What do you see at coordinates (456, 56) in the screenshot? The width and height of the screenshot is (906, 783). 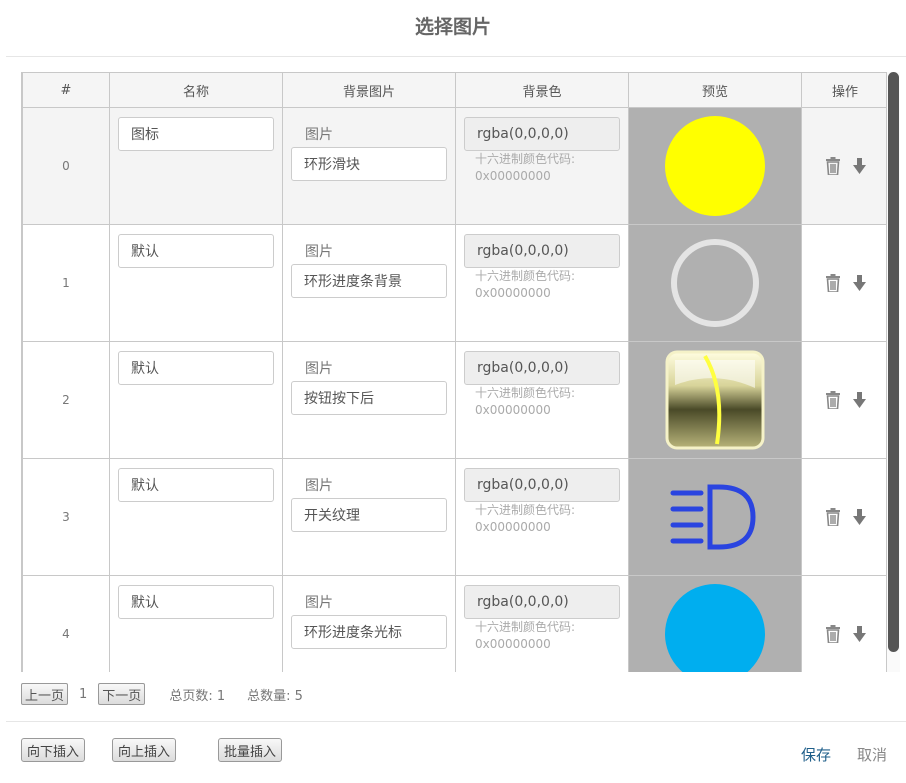 I see `title-divider` at bounding box center [456, 56].